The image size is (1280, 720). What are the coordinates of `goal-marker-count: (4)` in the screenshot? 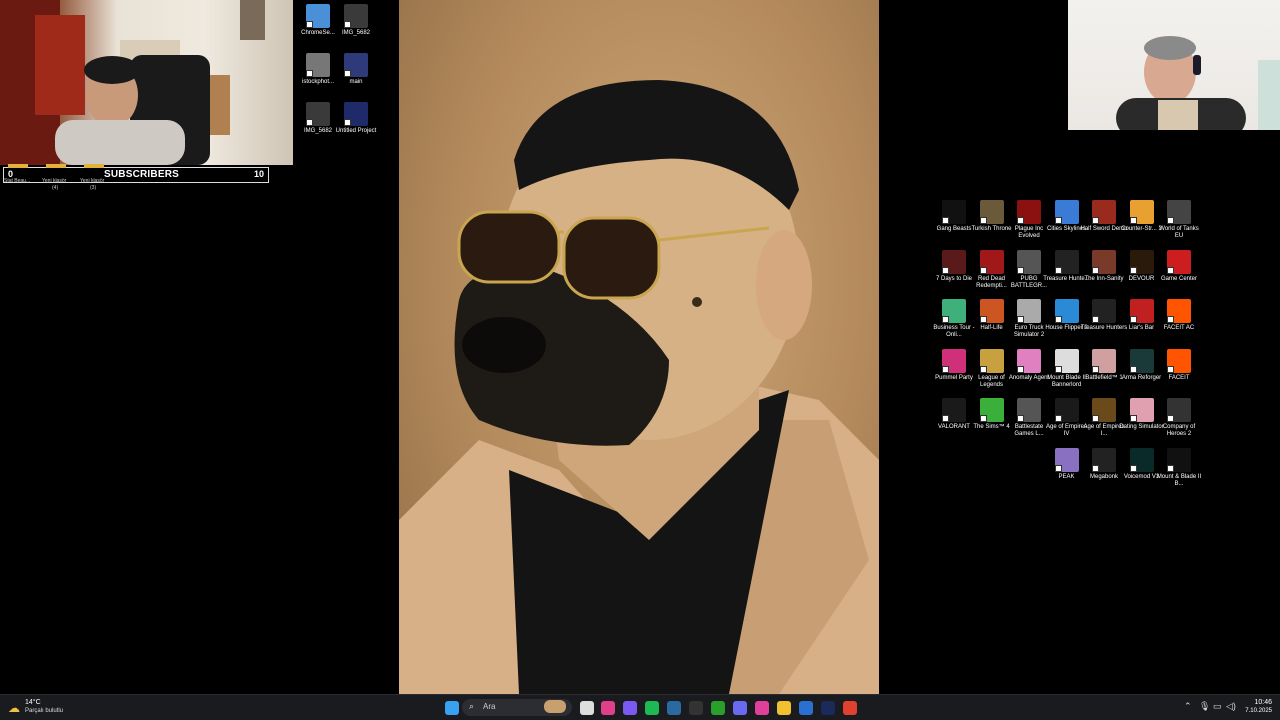 It's located at (55, 188).